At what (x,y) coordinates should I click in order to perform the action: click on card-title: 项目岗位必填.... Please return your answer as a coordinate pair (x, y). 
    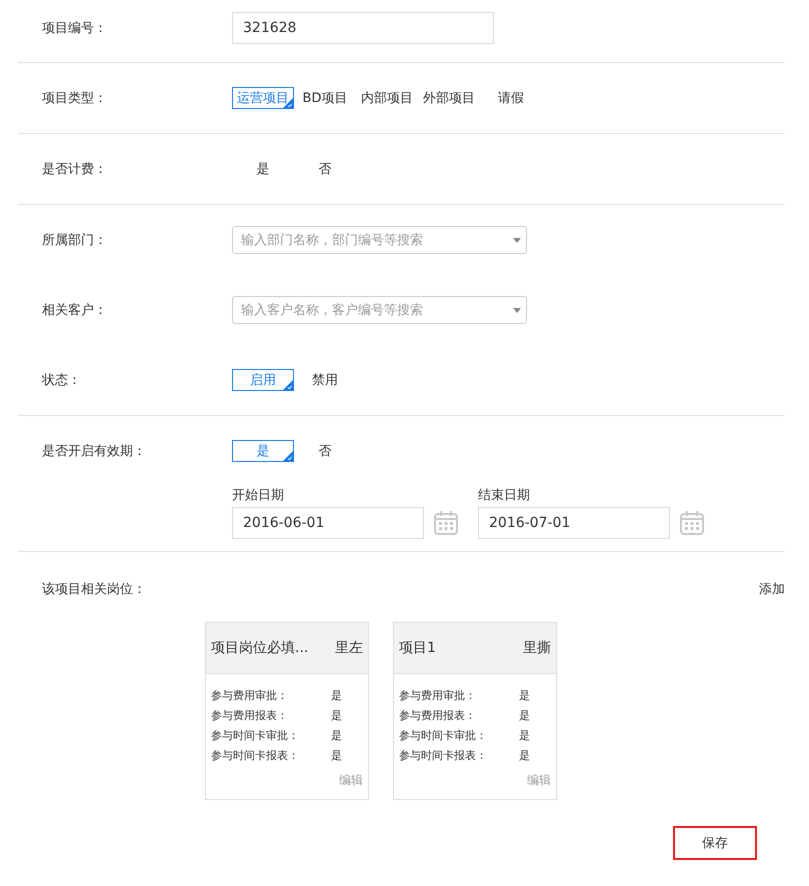
    Looking at the image, I should click on (259, 648).